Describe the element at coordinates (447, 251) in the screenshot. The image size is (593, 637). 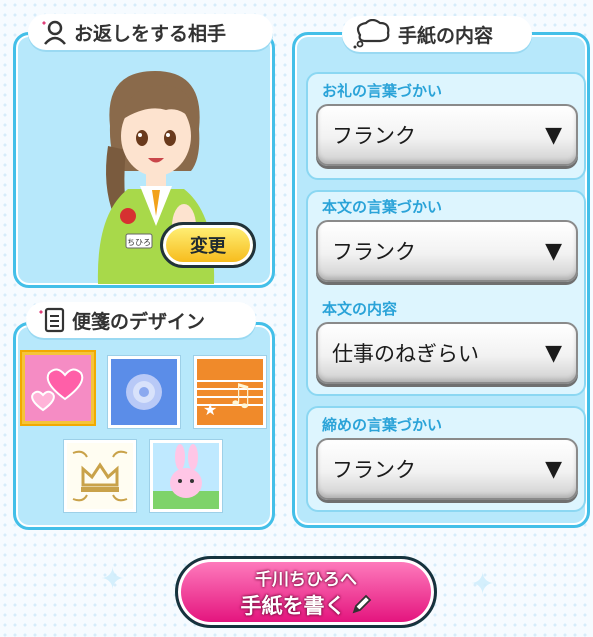
I see `body-wording-dropdown: フランク ▼` at that location.